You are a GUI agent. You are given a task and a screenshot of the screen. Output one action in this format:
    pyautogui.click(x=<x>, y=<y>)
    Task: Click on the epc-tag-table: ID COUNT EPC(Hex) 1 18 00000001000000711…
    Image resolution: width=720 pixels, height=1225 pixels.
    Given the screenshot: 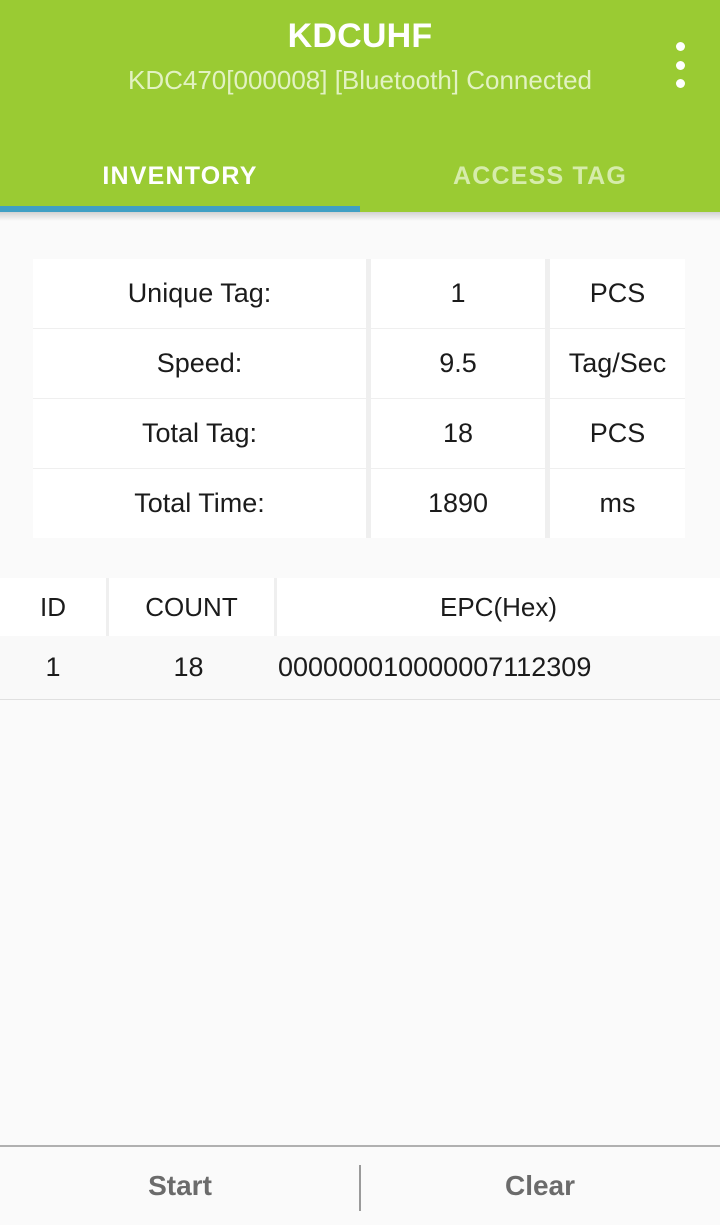 What is the action you would take?
    pyautogui.click(x=360, y=639)
    